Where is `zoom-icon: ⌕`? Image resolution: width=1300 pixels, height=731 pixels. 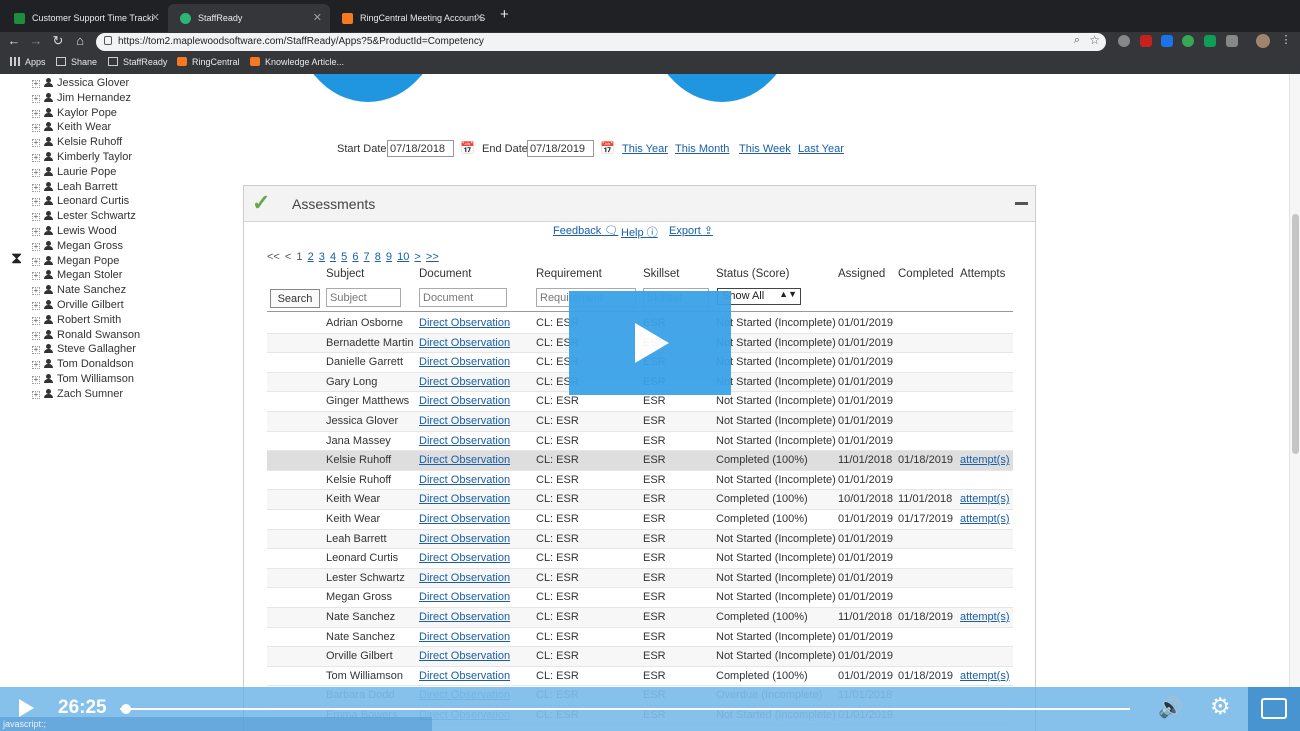 zoom-icon: ⌕ is located at coordinates (1077, 40).